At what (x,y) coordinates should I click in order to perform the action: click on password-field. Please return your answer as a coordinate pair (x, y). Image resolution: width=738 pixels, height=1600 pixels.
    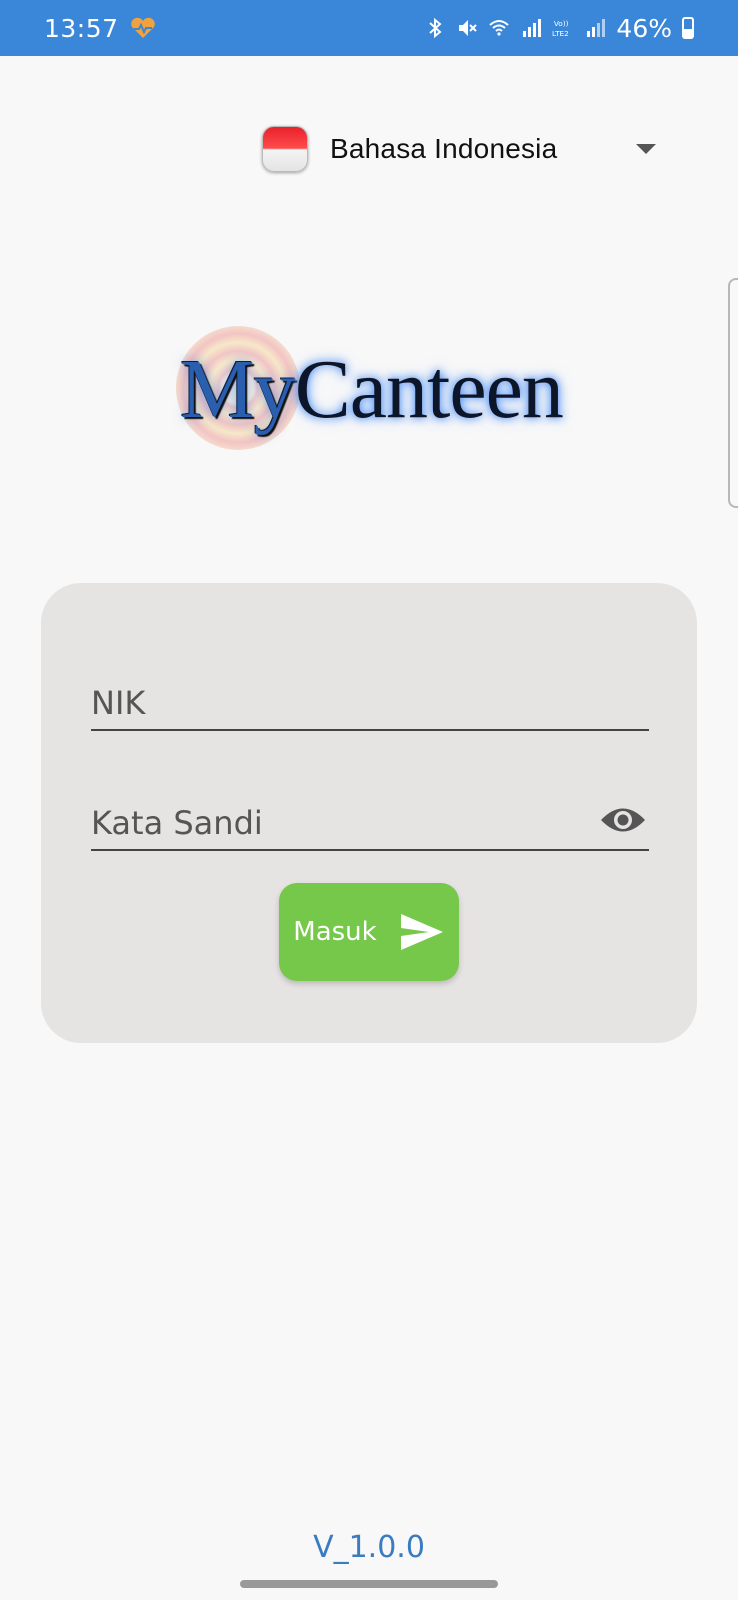
    Looking at the image, I should click on (370, 821).